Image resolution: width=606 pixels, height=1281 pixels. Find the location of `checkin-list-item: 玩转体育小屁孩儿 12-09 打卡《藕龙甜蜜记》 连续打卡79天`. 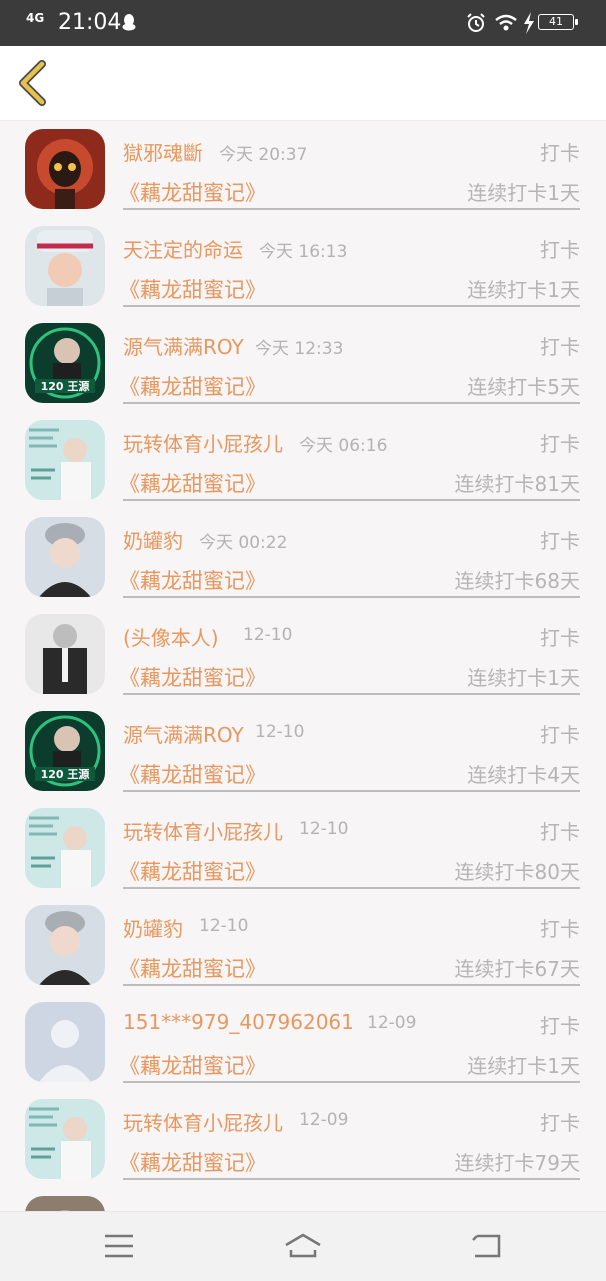

checkin-list-item: 玩转体育小屁孩儿 12-09 打卡《藕龙甜蜜记》 连续打卡79天 is located at coordinates (303, 1139).